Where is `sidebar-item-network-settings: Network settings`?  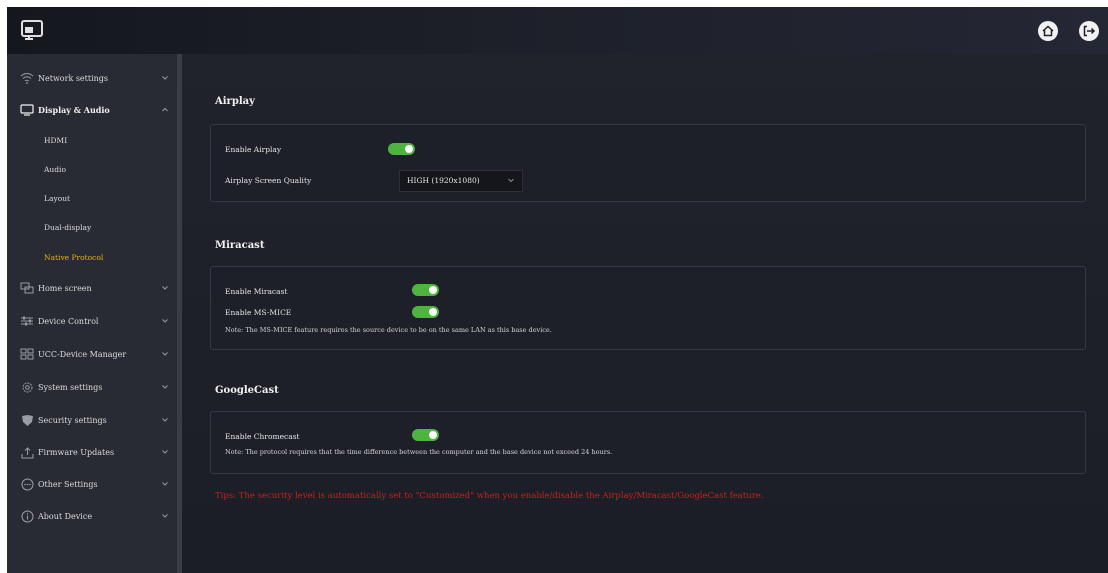 sidebar-item-network-settings: Network settings is located at coordinates (92, 78).